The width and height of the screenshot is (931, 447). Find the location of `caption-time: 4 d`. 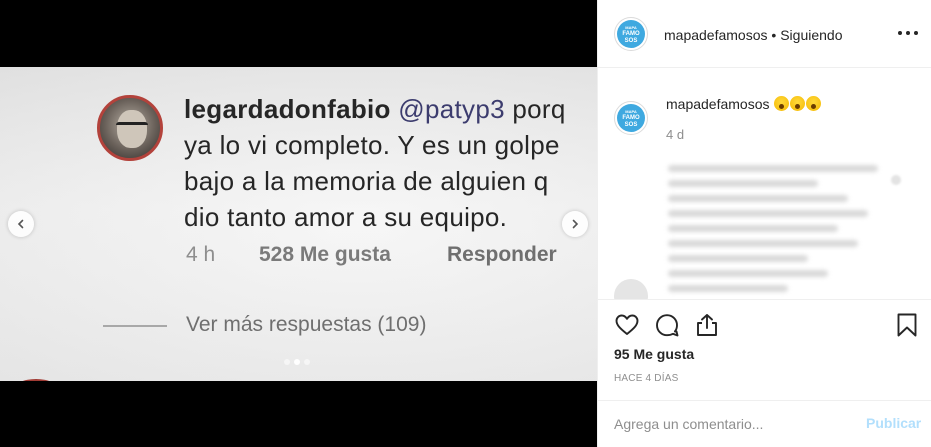

caption-time: 4 d is located at coordinates (675, 134).